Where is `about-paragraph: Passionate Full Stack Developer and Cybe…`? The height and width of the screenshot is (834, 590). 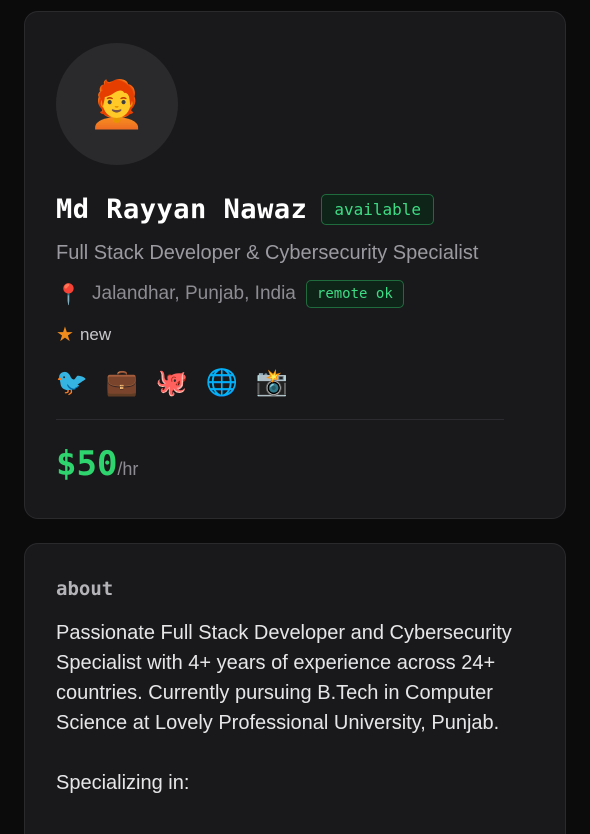 about-paragraph: Passionate Full Stack Developer and Cybe… is located at coordinates (284, 678).